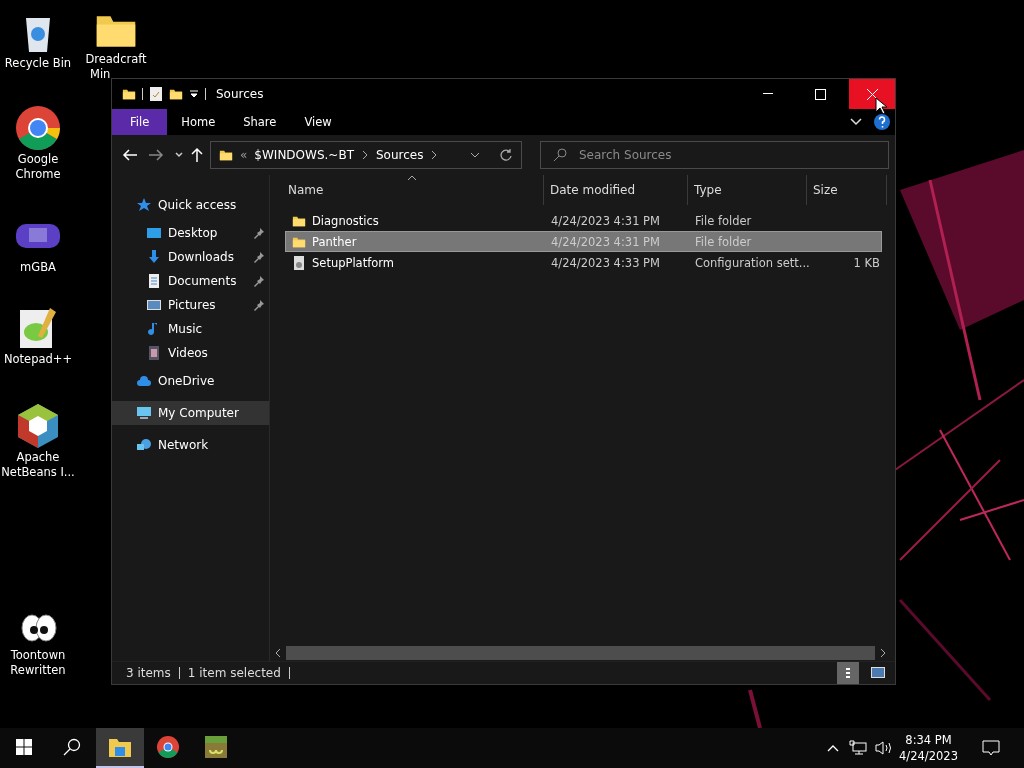 This screenshot has width=1024, height=768. What do you see at coordinates (154, 257) in the screenshot?
I see `download-arrow-icon` at bounding box center [154, 257].